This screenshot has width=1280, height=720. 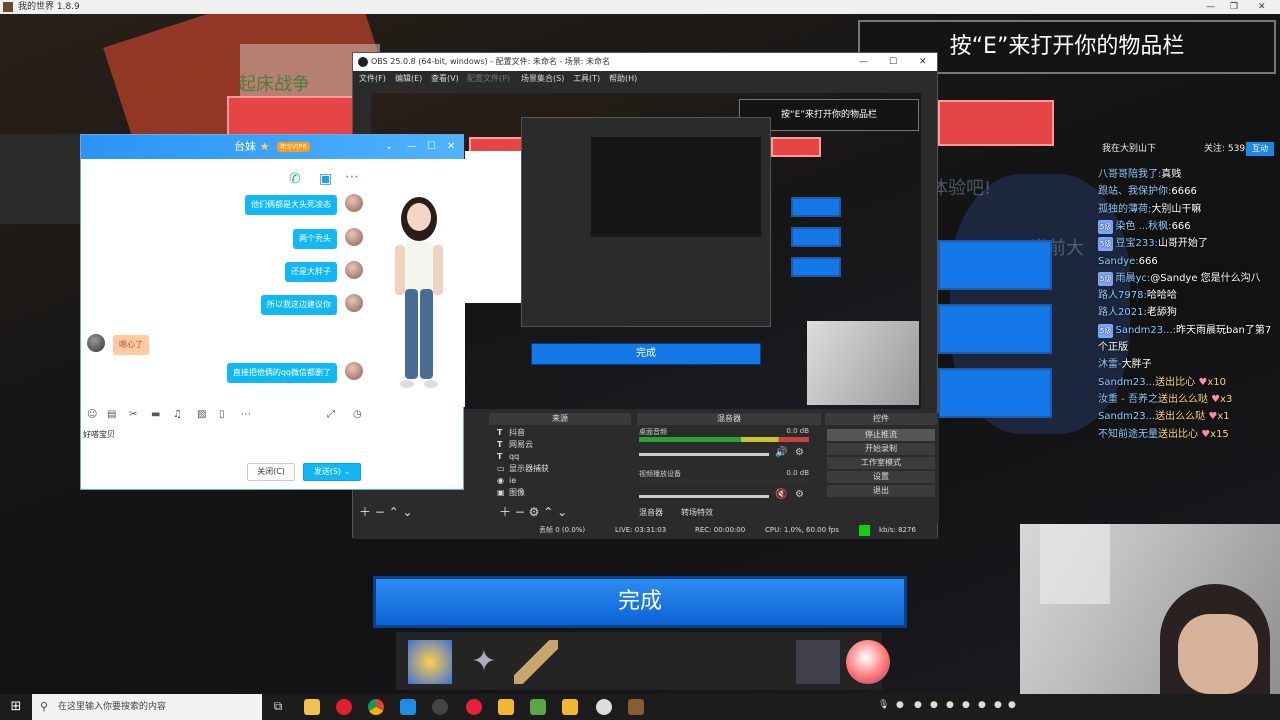 What do you see at coordinates (278, 707) in the screenshot?
I see `task-view-icon: ⧉` at bounding box center [278, 707].